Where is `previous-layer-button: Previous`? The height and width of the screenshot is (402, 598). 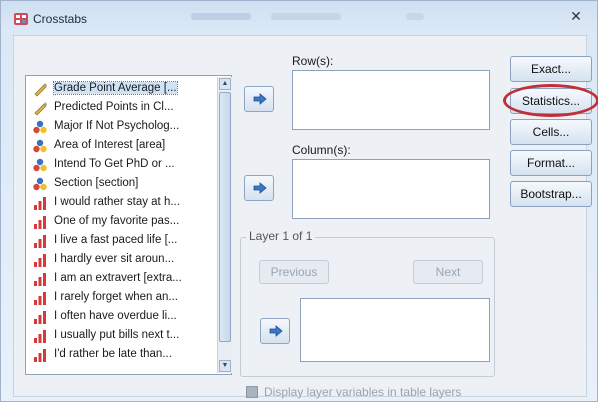 previous-layer-button: Previous is located at coordinates (294, 272).